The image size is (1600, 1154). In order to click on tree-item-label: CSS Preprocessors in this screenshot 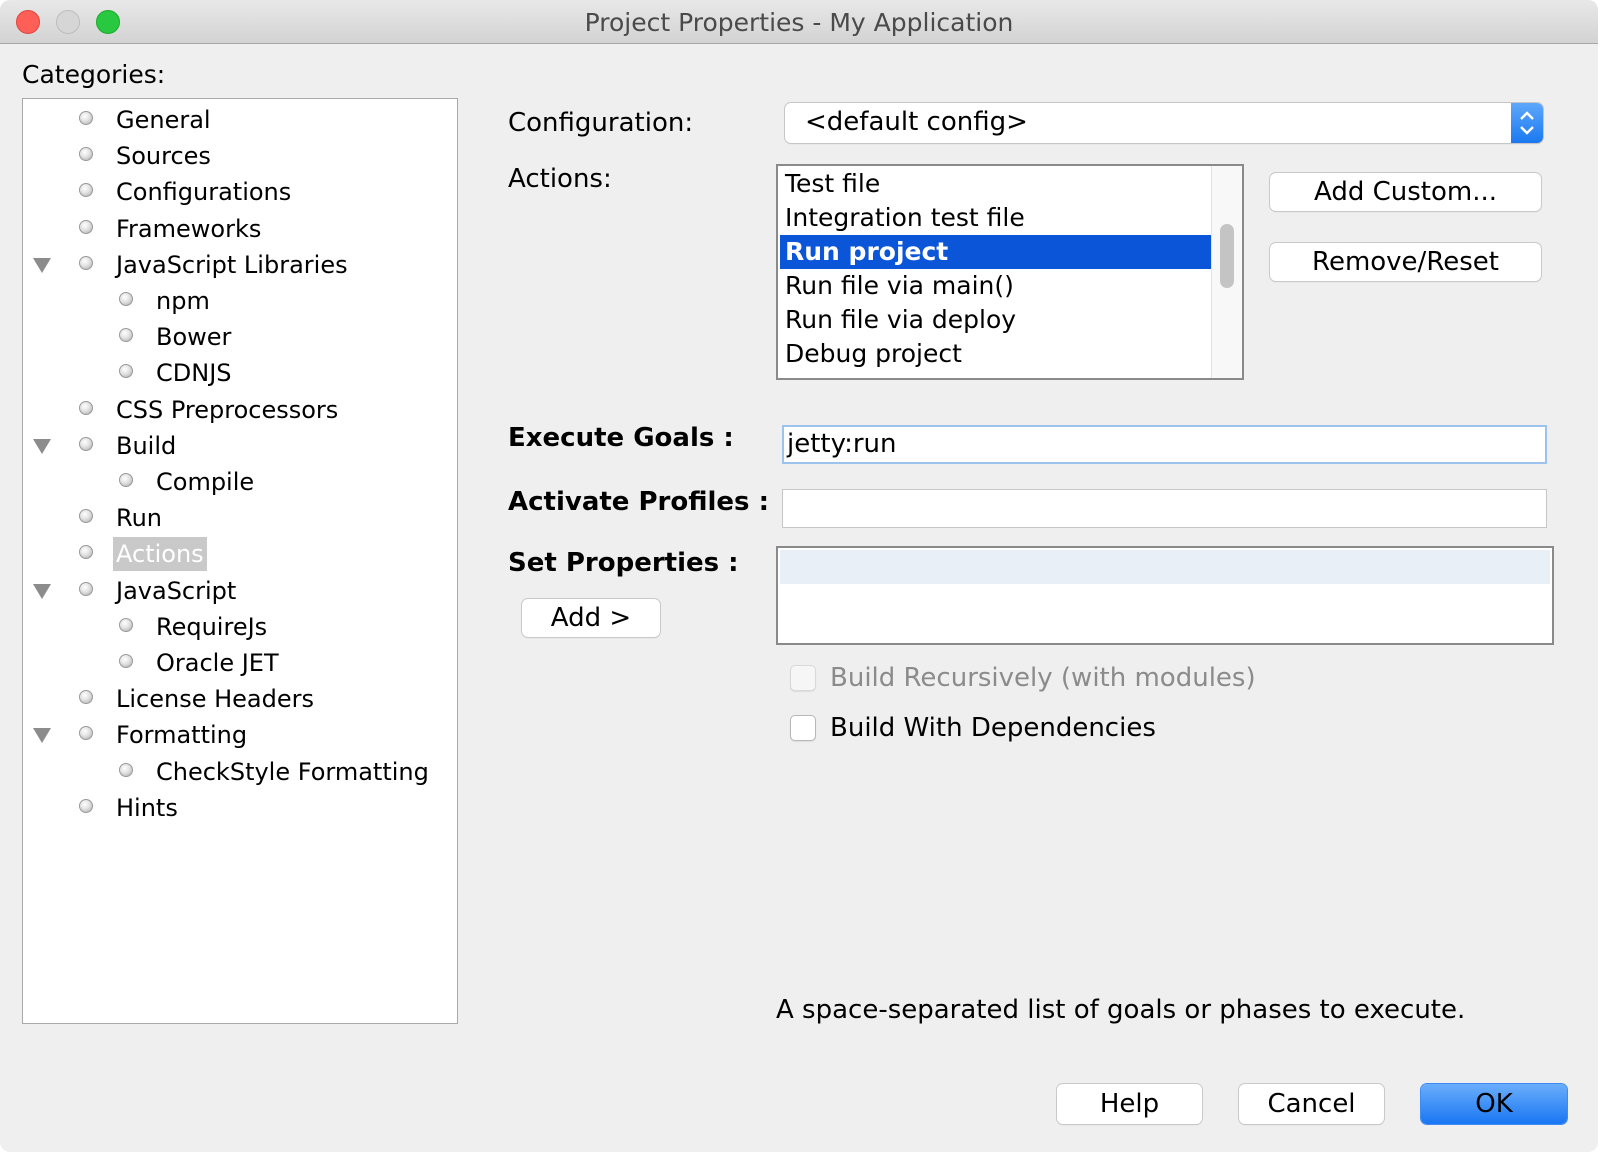, I will do `click(227, 409)`.